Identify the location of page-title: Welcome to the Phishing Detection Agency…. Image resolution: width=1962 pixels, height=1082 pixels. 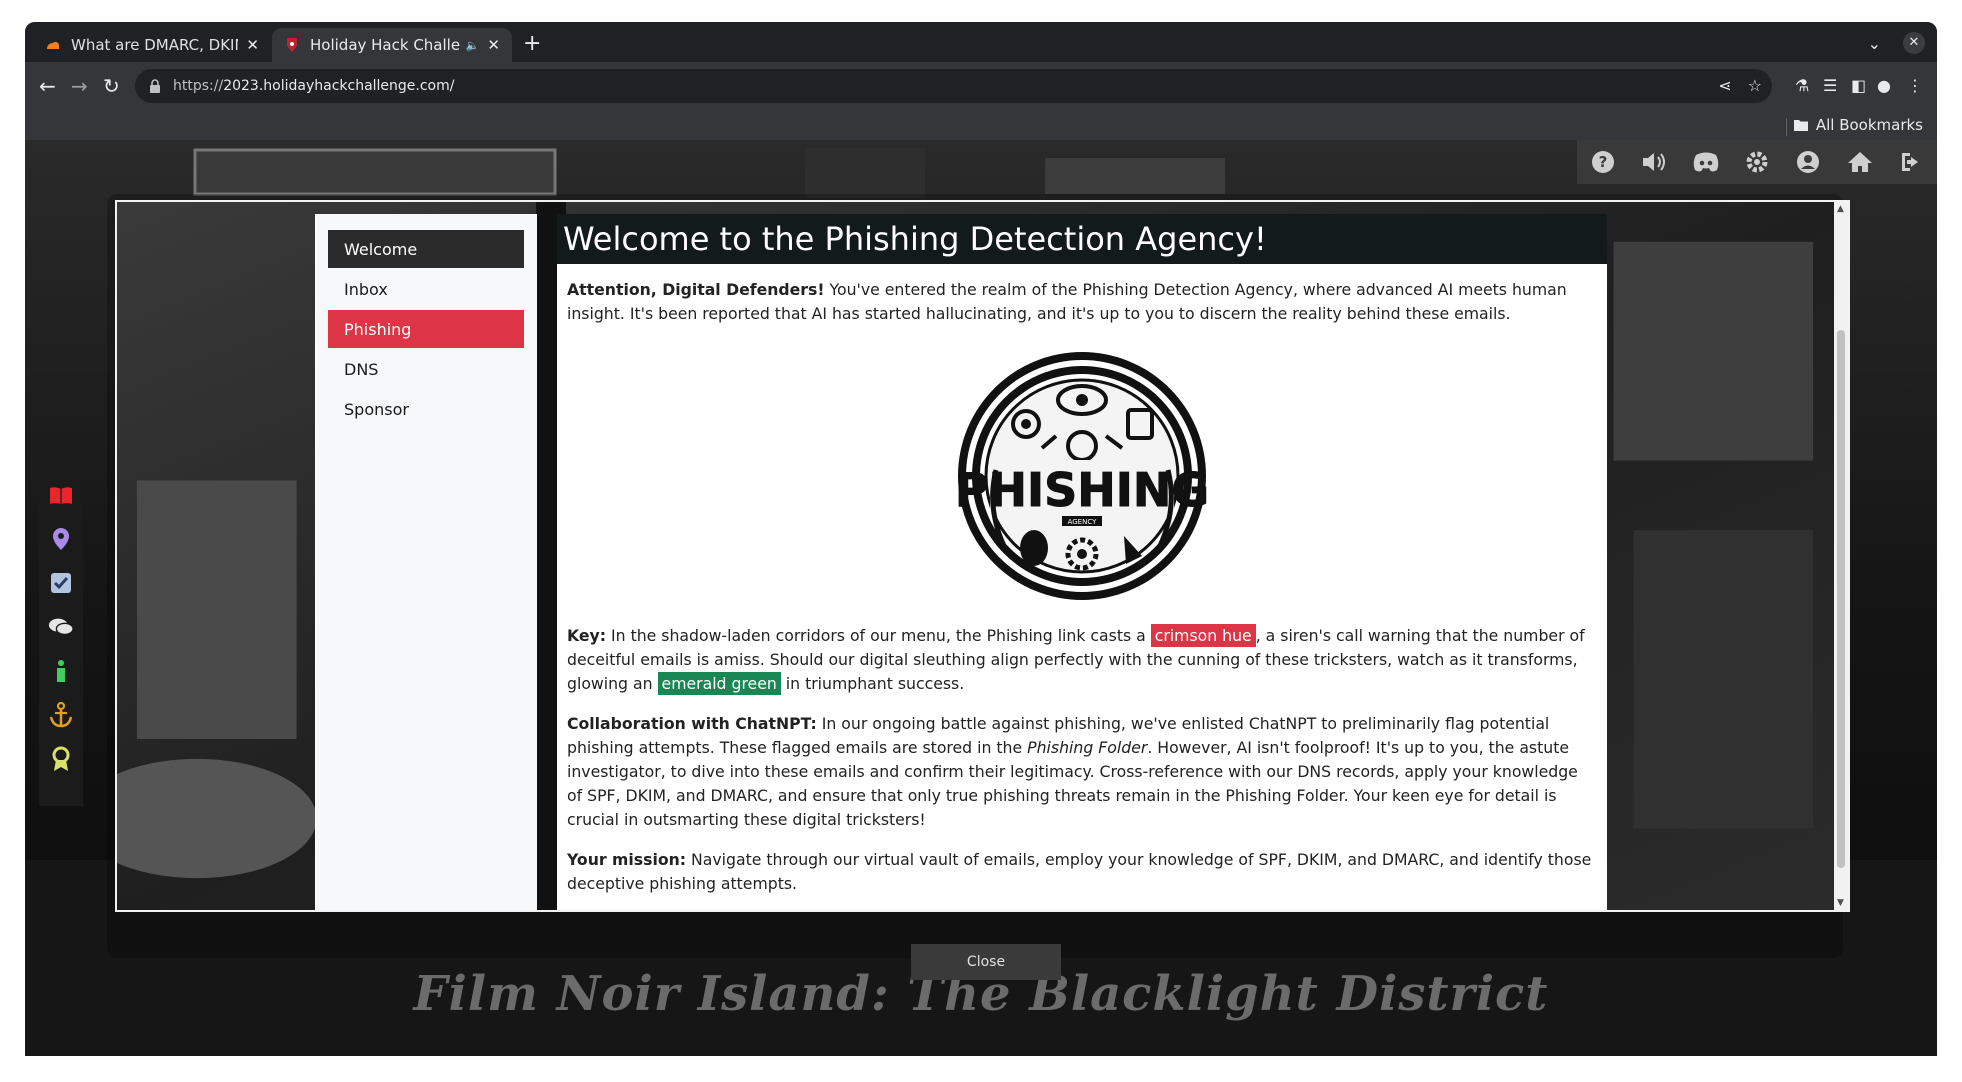
(1082, 239).